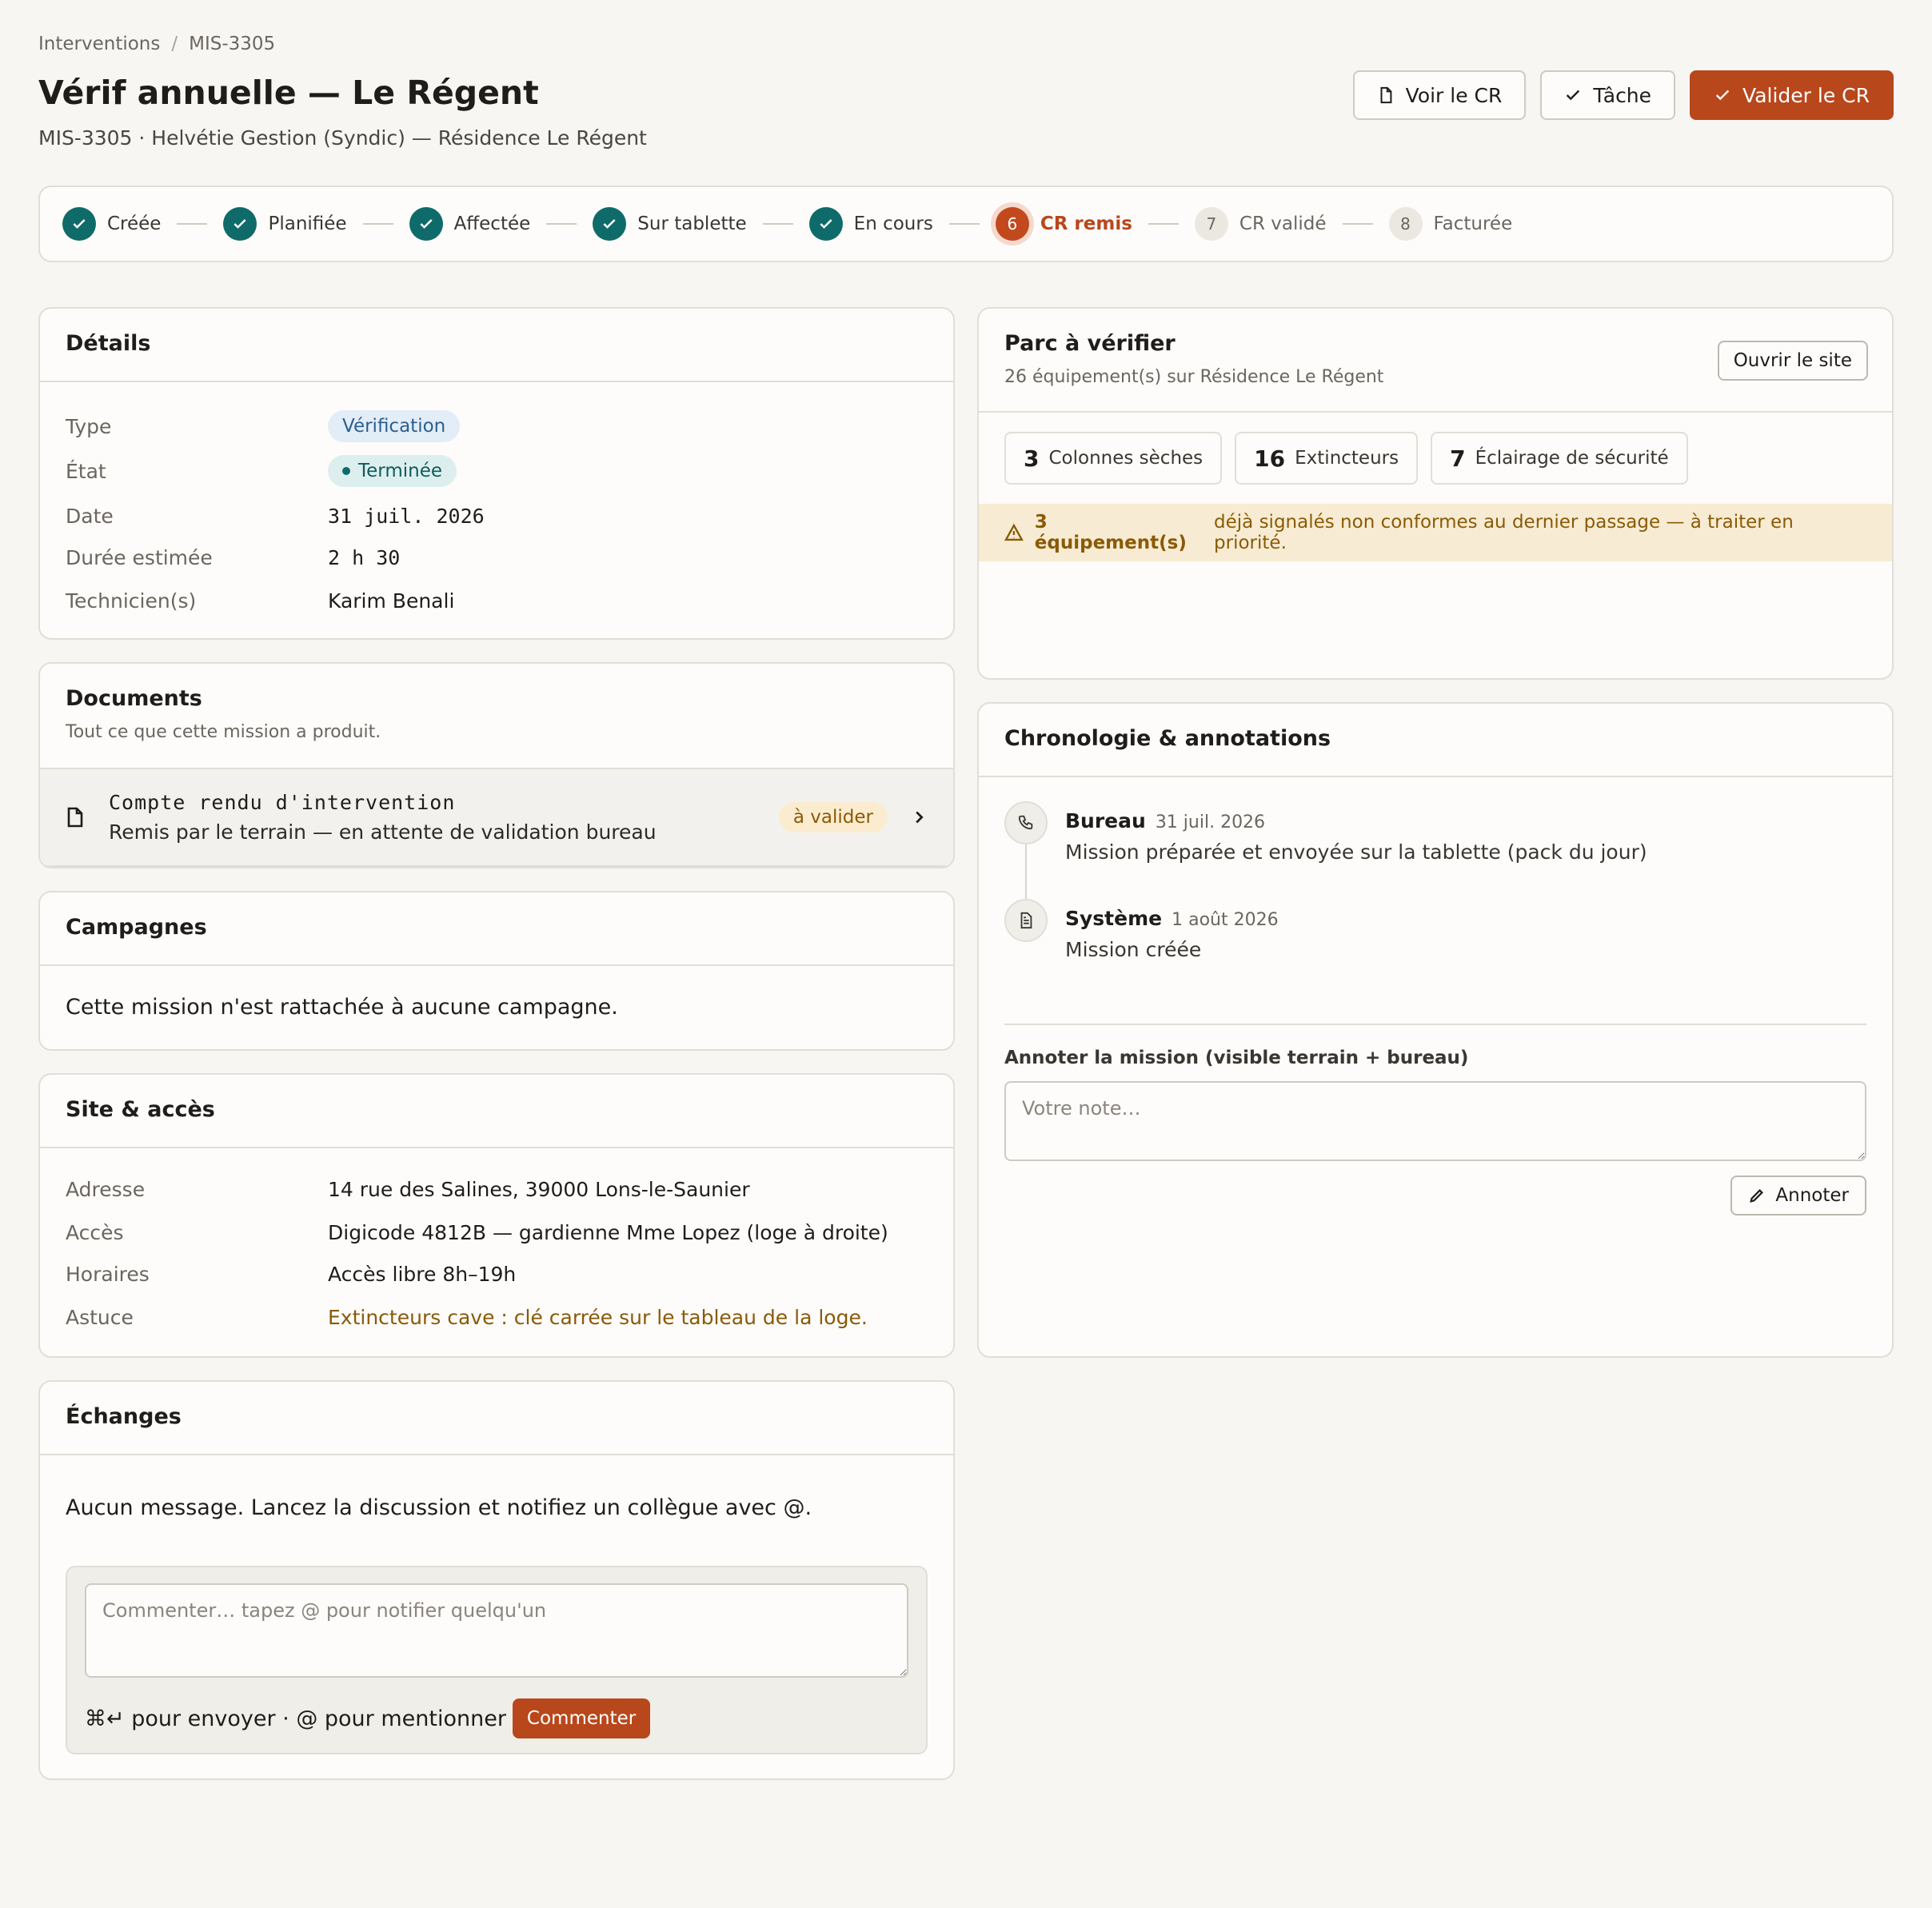 This screenshot has width=1932, height=1908. Describe the element at coordinates (1032, 458) in the screenshot. I see `stat-count: 3` at that location.